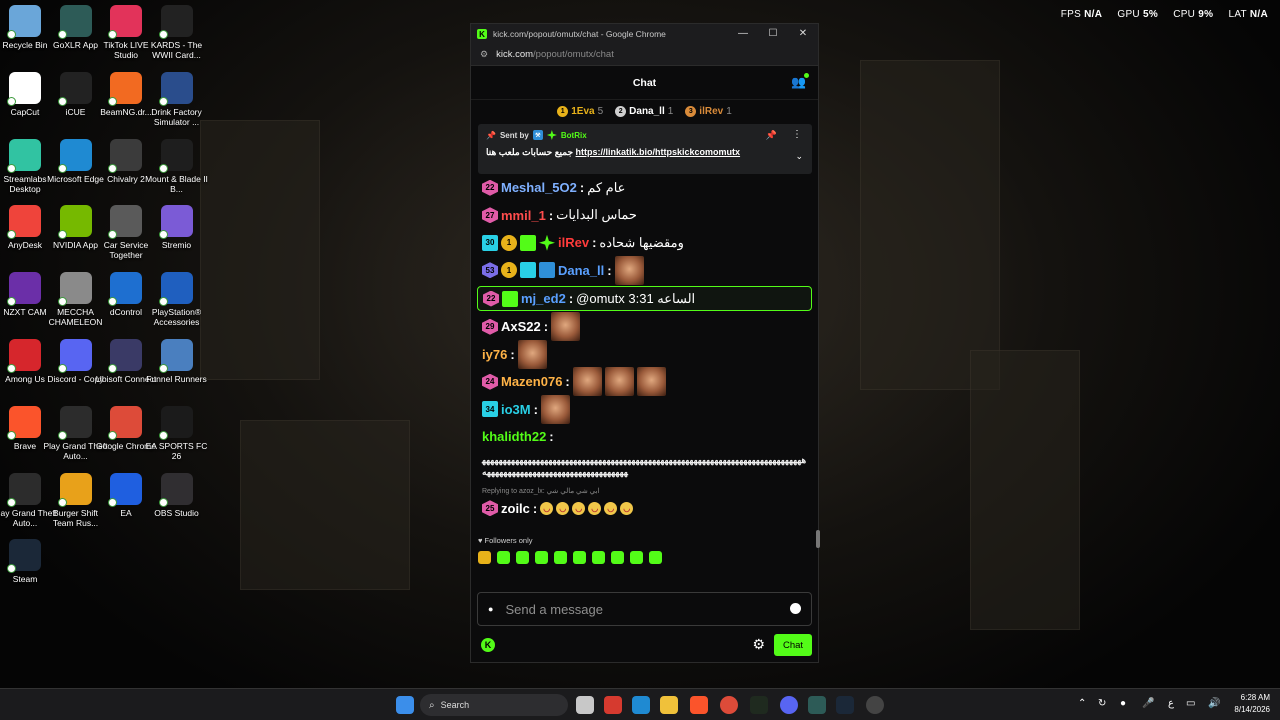 The height and width of the screenshot is (720, 1280). Describe the element at coordinates (585, 705) in the screenshot. I see `task-view-icon` at that location.